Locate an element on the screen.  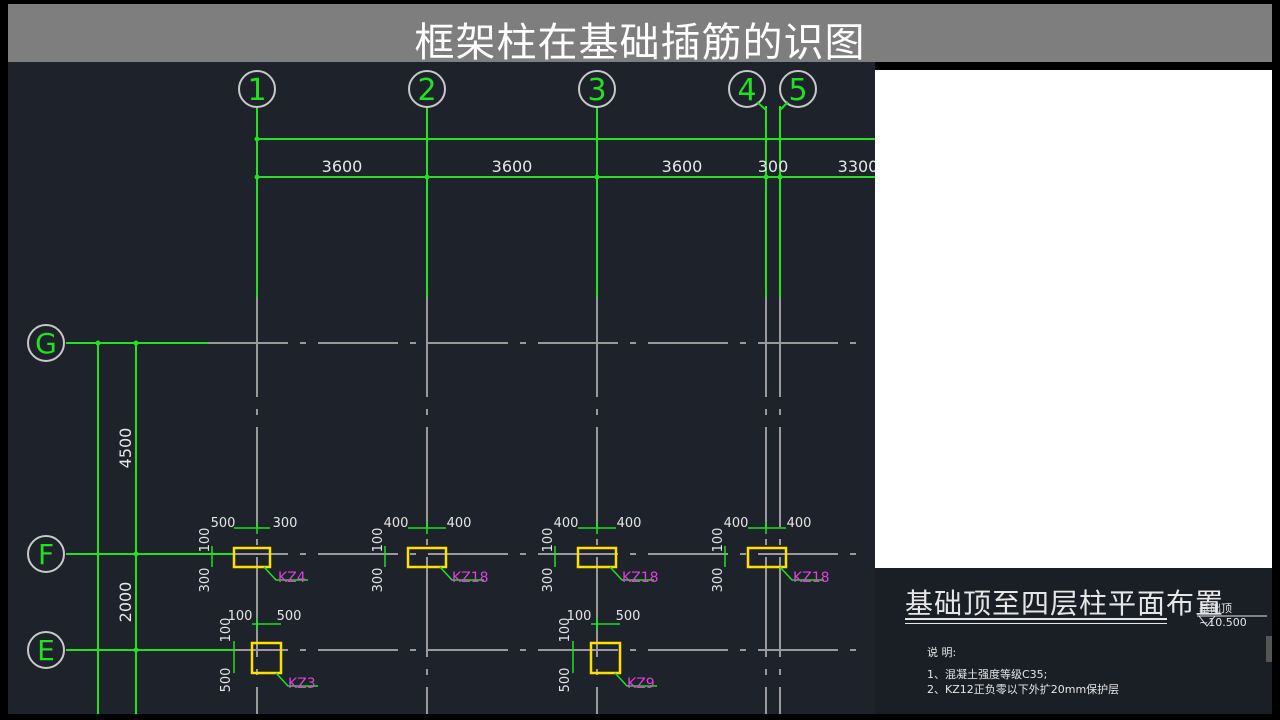
axis-bubble-F: F is located at coordinates (46, 554).